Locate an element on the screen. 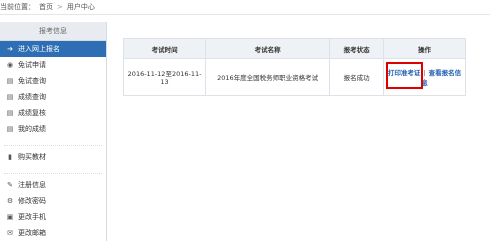 The height and width of the screenshot is (241, 490). breadcrumb: 当前位置： 首页 > 用户中心 is located at coordinates (245, 7).